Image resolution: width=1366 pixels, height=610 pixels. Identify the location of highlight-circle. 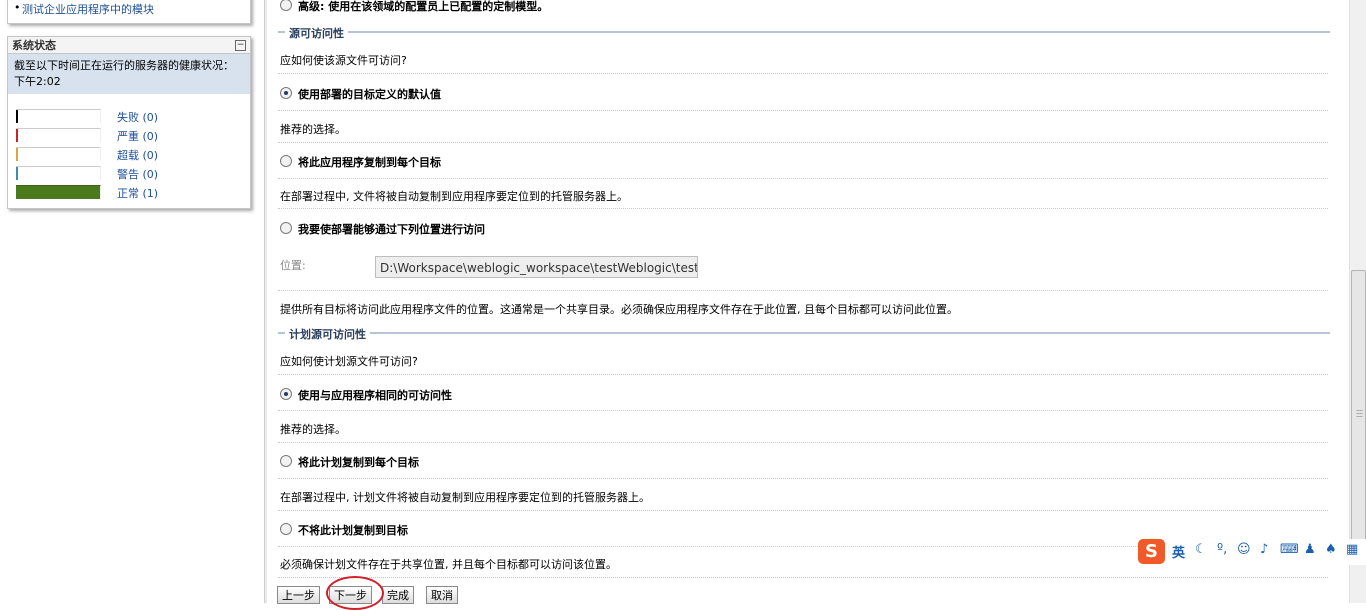
(355, 593).